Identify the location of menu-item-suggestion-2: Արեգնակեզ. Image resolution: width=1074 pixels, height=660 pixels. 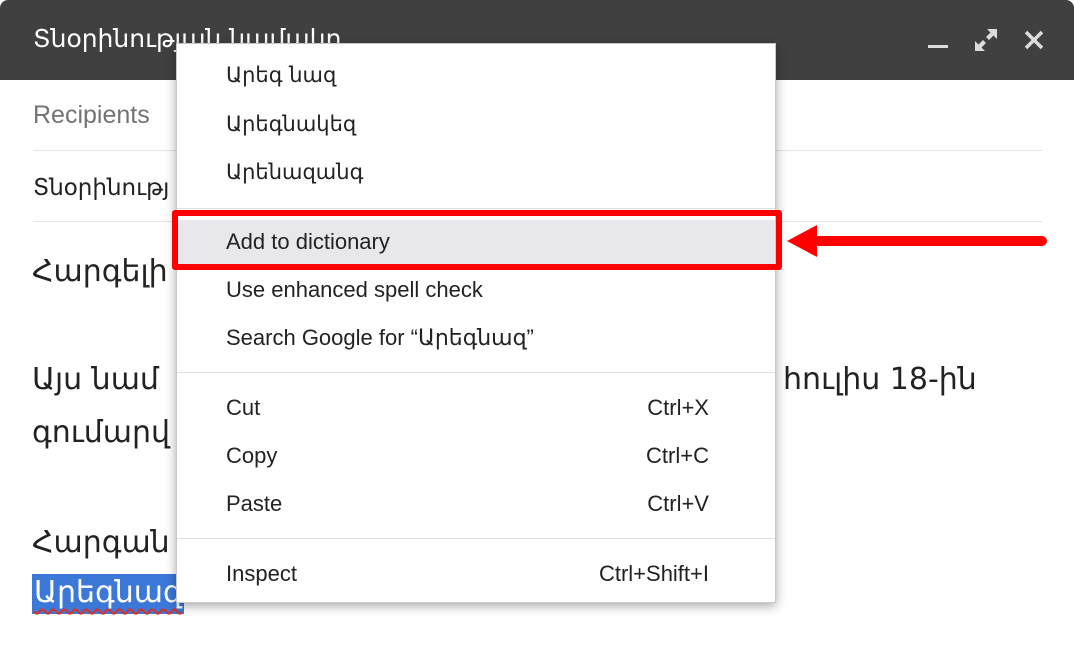
(476, 124).